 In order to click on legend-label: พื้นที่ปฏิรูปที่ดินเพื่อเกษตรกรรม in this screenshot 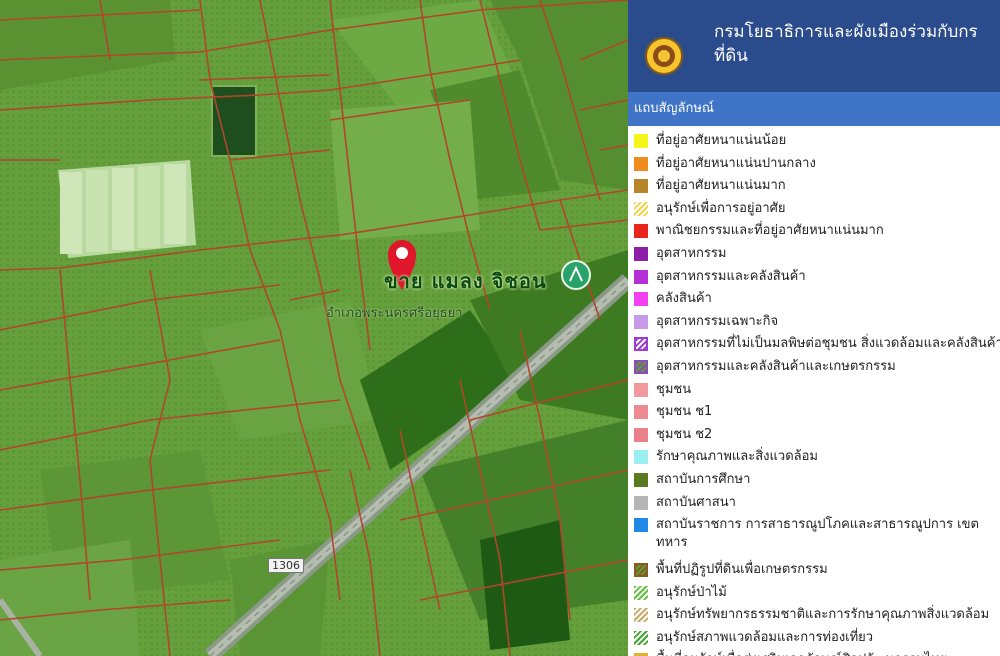, I will do `click(742, 570)`.